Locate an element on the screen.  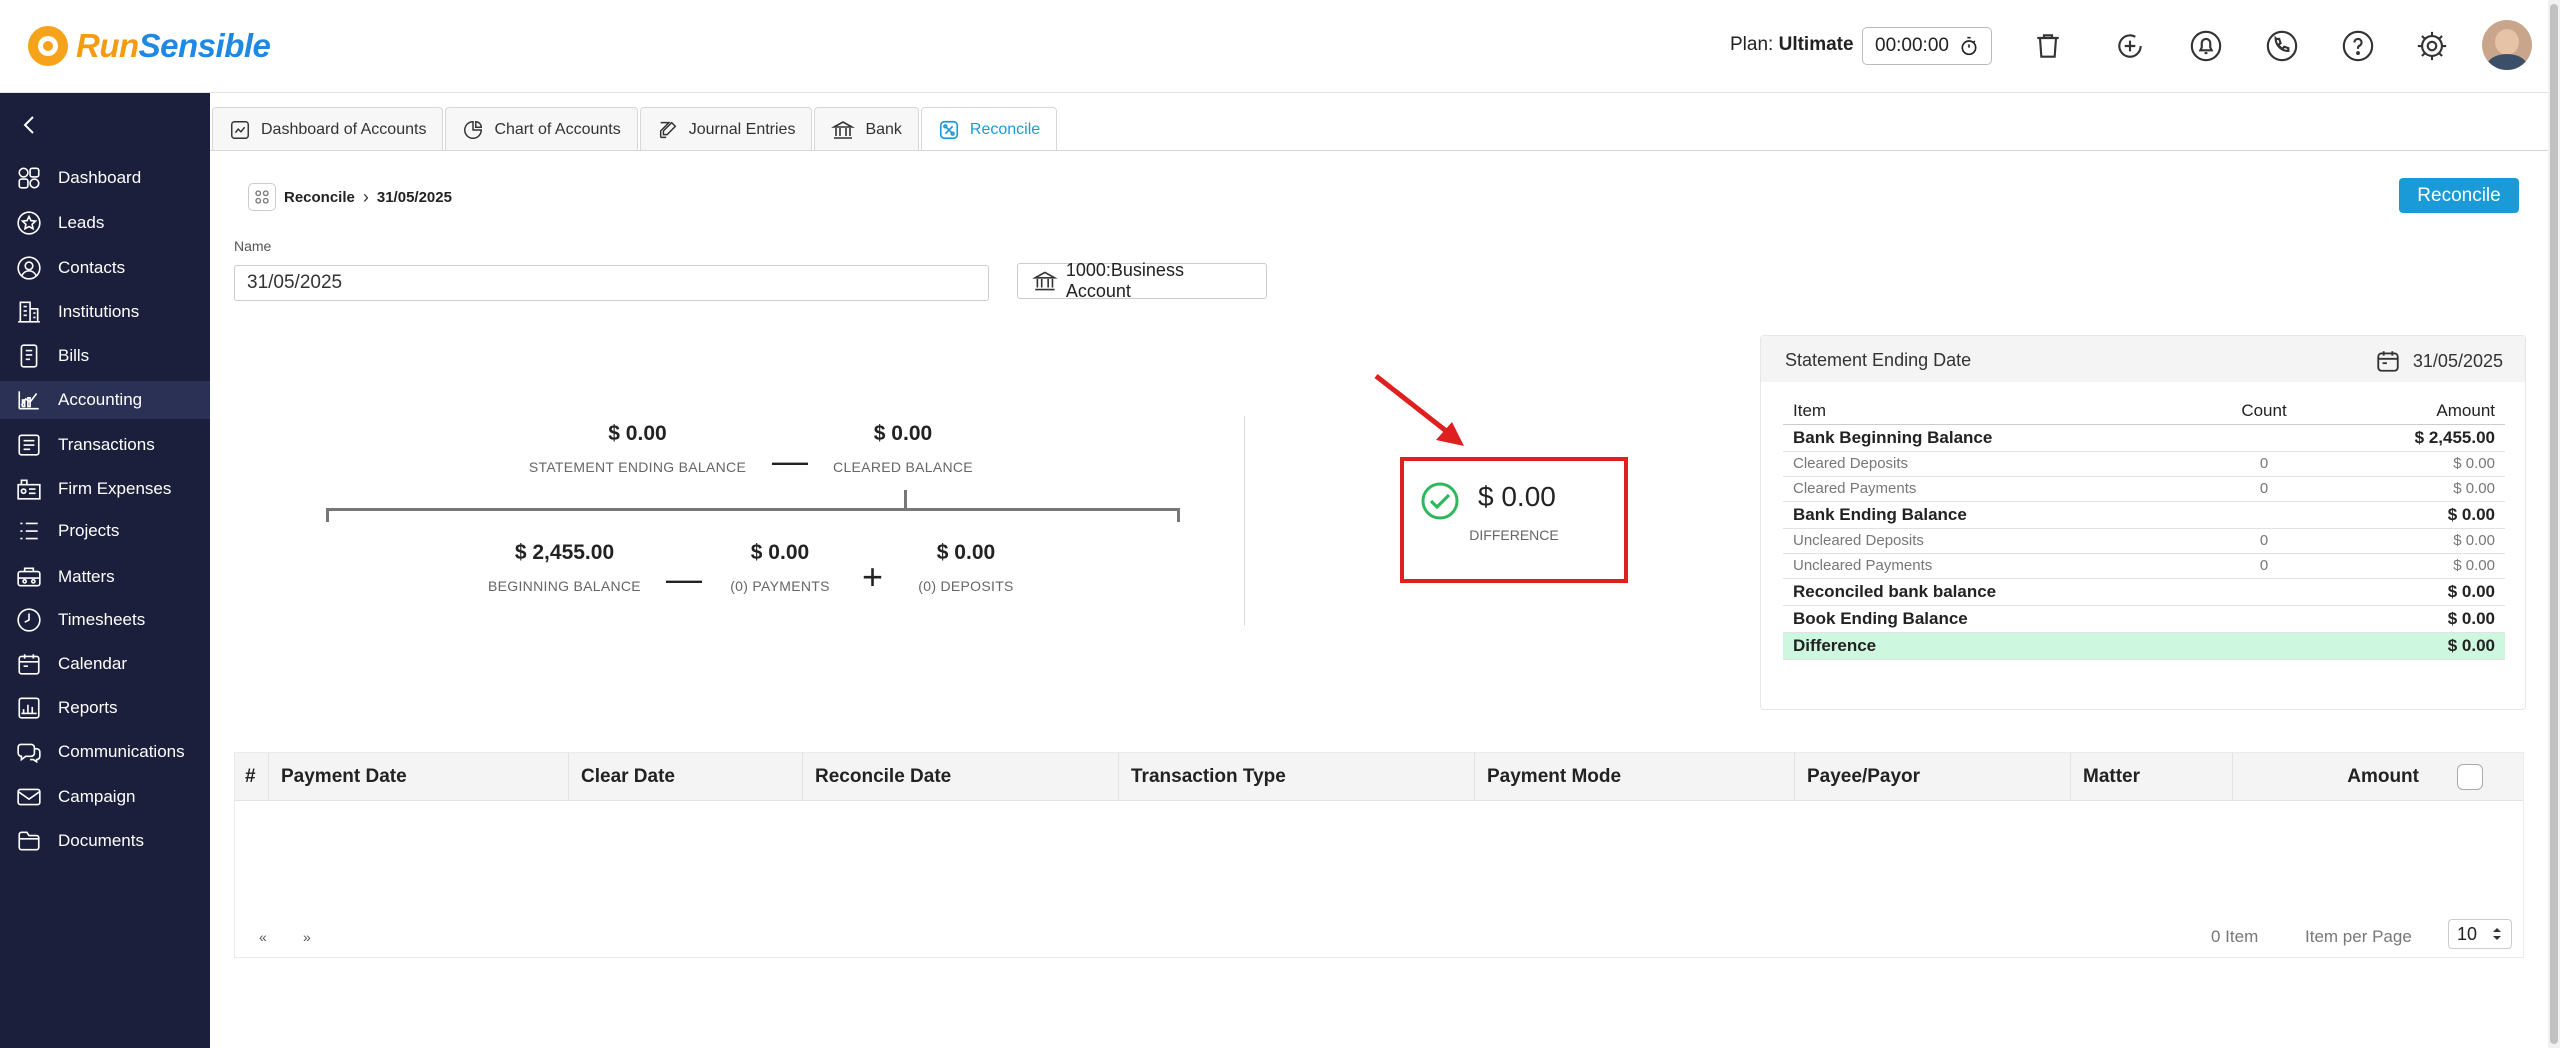
pie-chart-icon is located at coordinates (473, 129).